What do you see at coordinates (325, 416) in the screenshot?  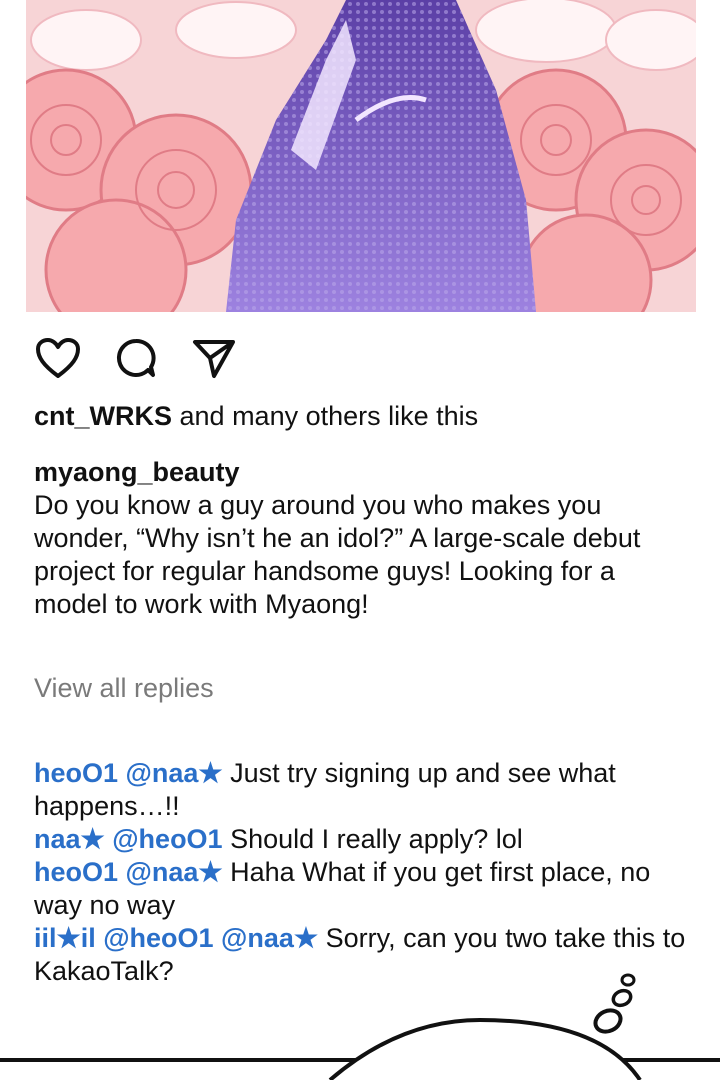 I see `likes-text: and many others like this` at bounding box center [325, 416].